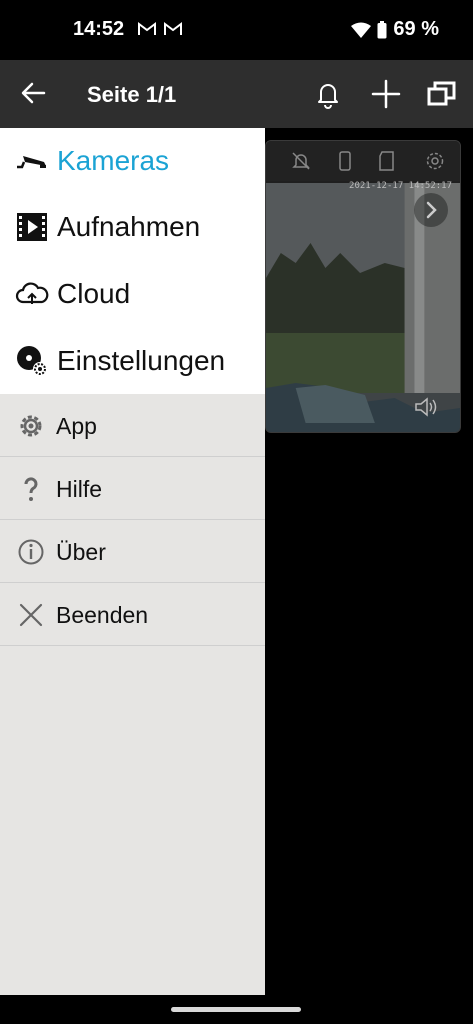 The width and height of the screenshot is (473, 1024). What do you see at coordinates (132, 551) in the screenshot?
I see `drawer-item-ueber: Über` at bounding box center [132, 551].